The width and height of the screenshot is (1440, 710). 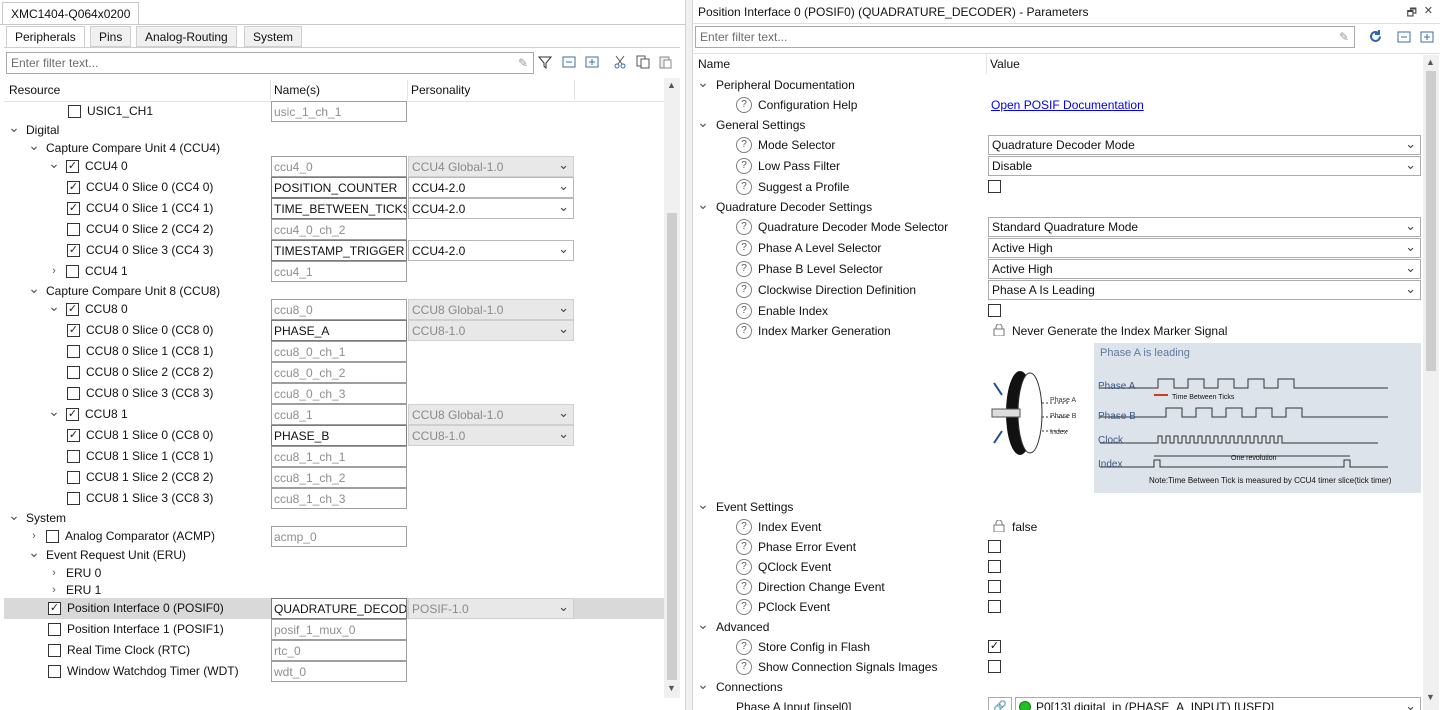 I want to click on right-scroll-thumb, so click(x=1431, y=221).